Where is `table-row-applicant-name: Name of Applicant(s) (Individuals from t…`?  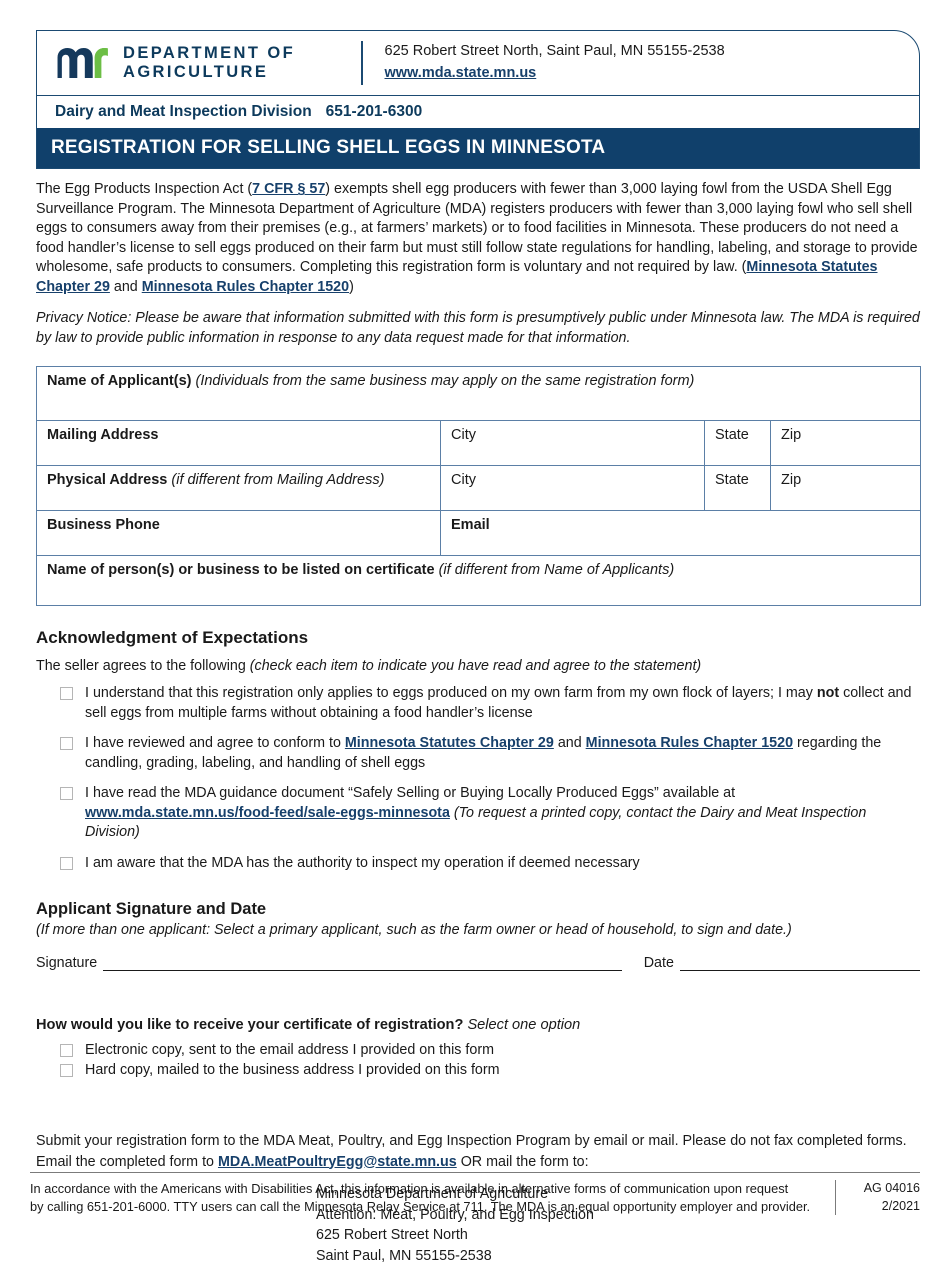
table-row-applicant-name: Name of Applicant(s) (Individuals from t… is located at coordinates (479, 394).